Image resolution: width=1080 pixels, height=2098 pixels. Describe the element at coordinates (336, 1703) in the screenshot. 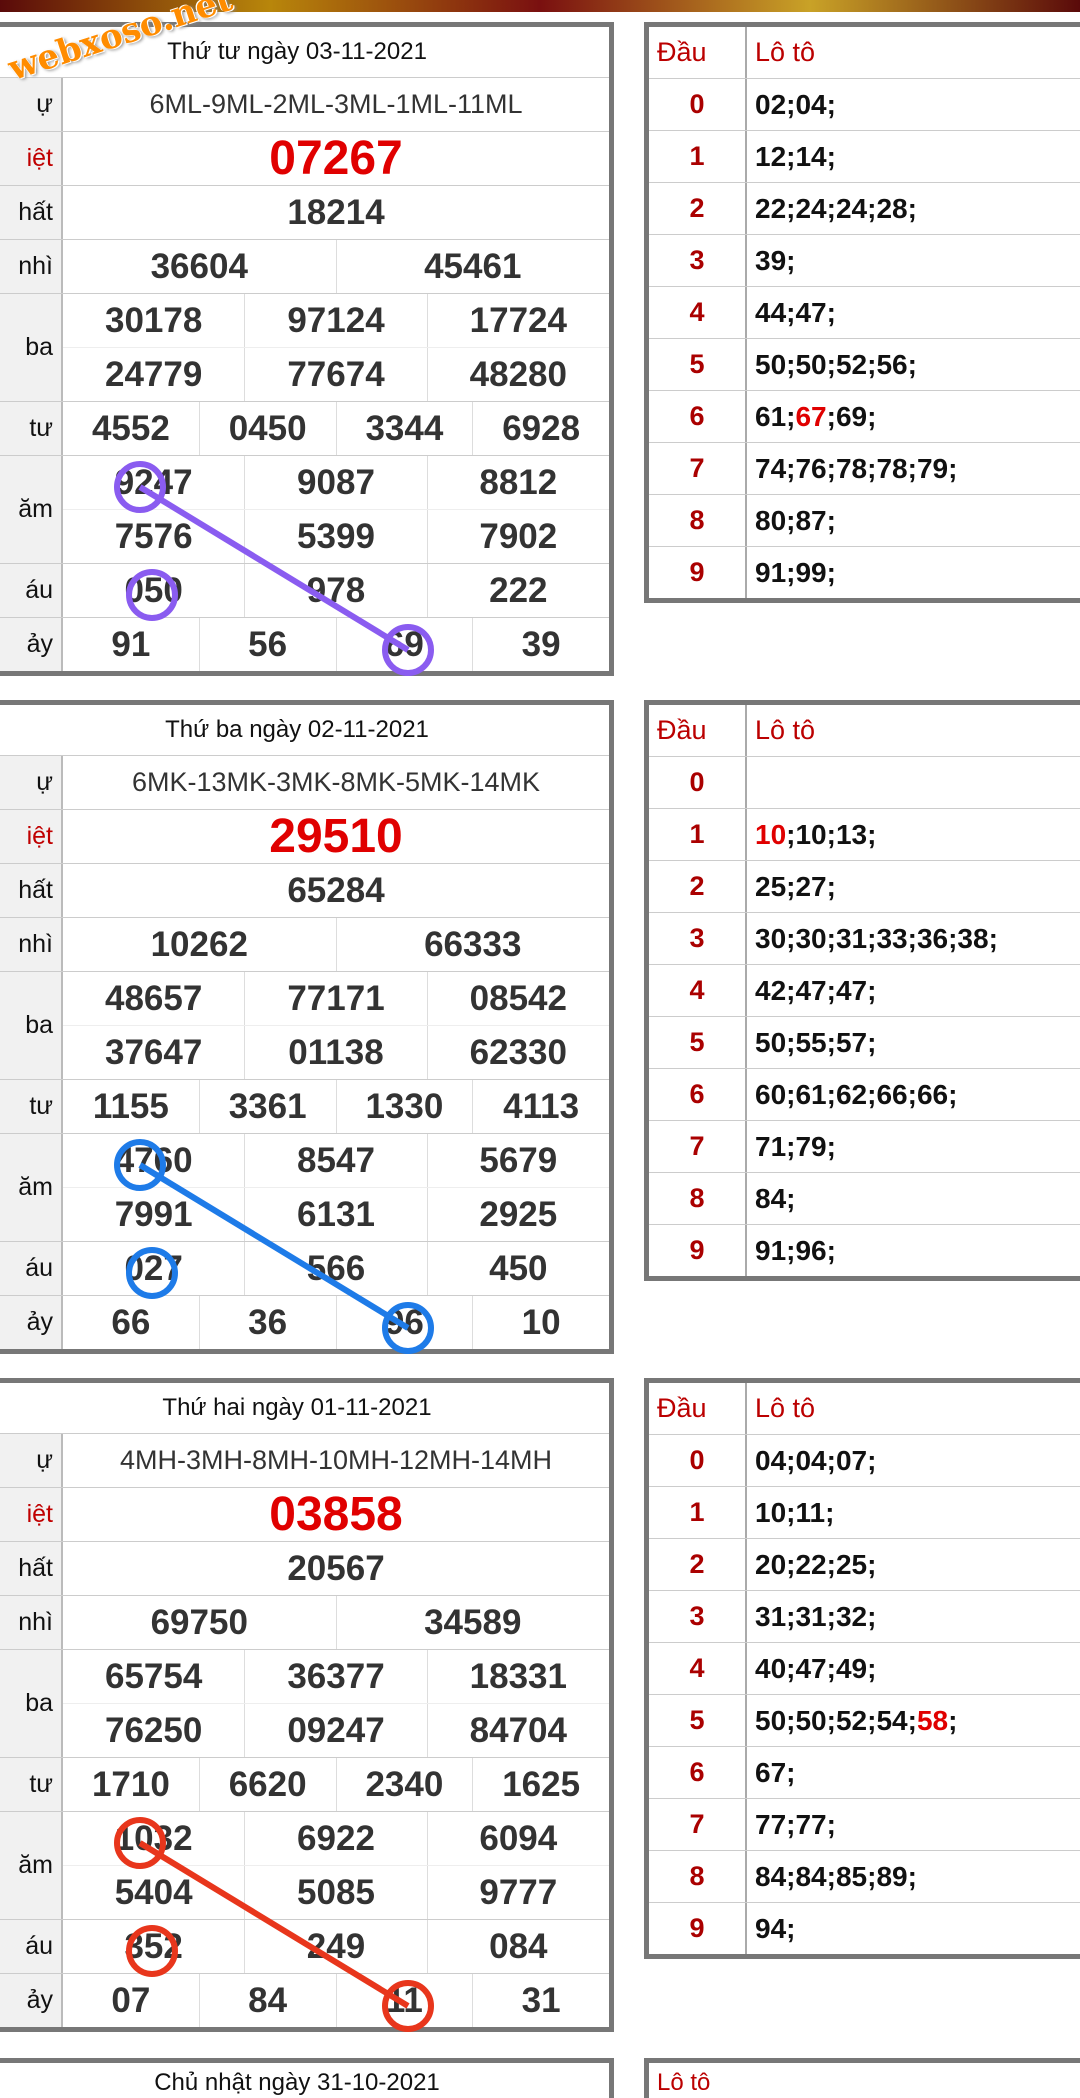

I see `prize-values-third: 65754 36377 18331 76250 09247 84704` at that location.